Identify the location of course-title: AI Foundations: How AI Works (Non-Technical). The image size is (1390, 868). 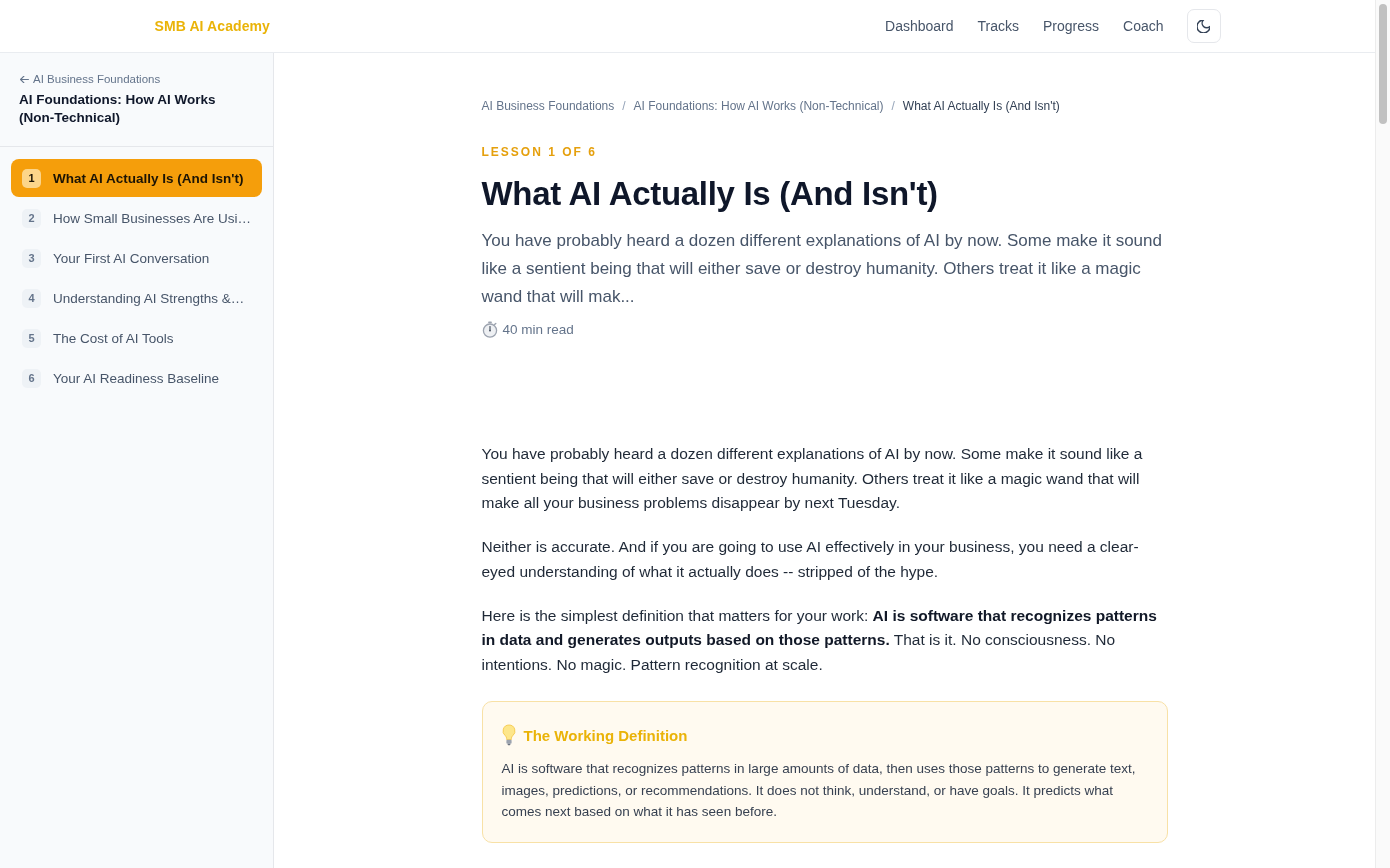
(118, 109).